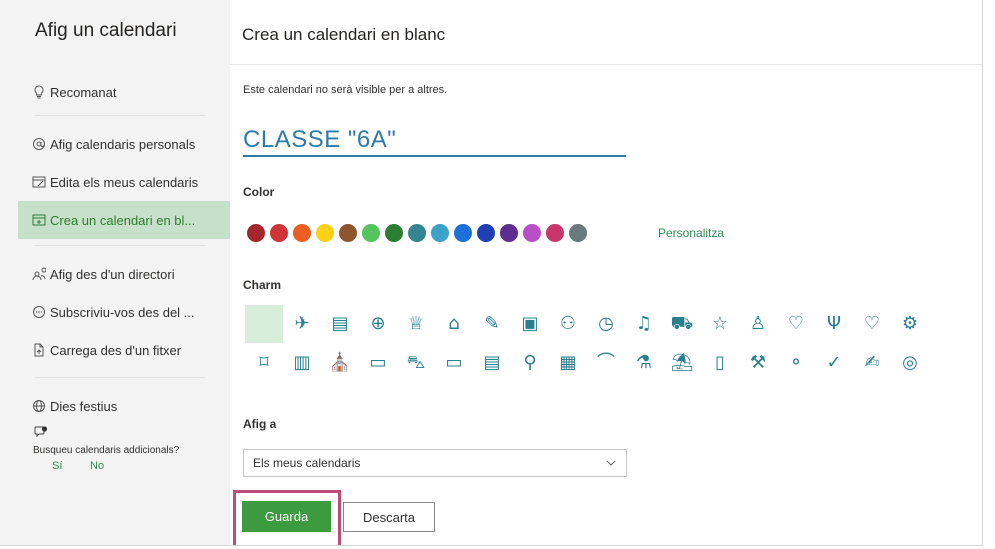 The image size is (995, 549). Describe the element at coordinates (834, 363) in the screenshot. I see `charm-icon: ✓` at that location.